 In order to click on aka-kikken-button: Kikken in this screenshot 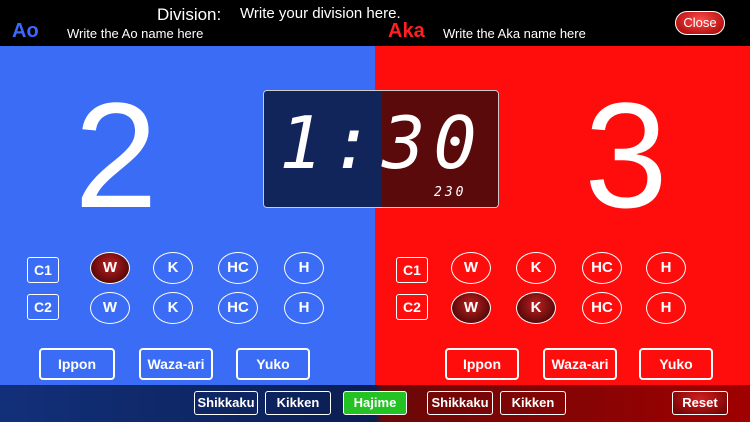, I will do `click(533, 403)`.